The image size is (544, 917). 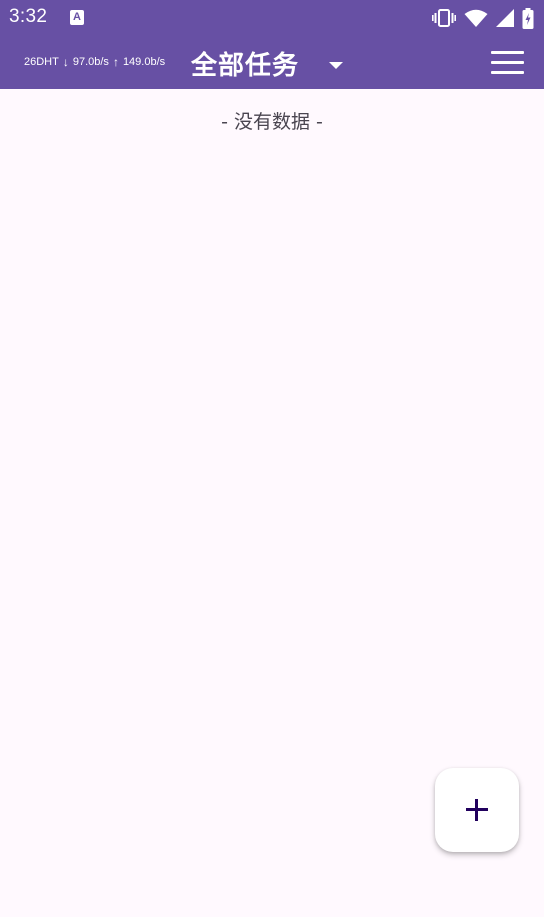 I want to click on add-icon-vertical, so click(x=476, y=810).